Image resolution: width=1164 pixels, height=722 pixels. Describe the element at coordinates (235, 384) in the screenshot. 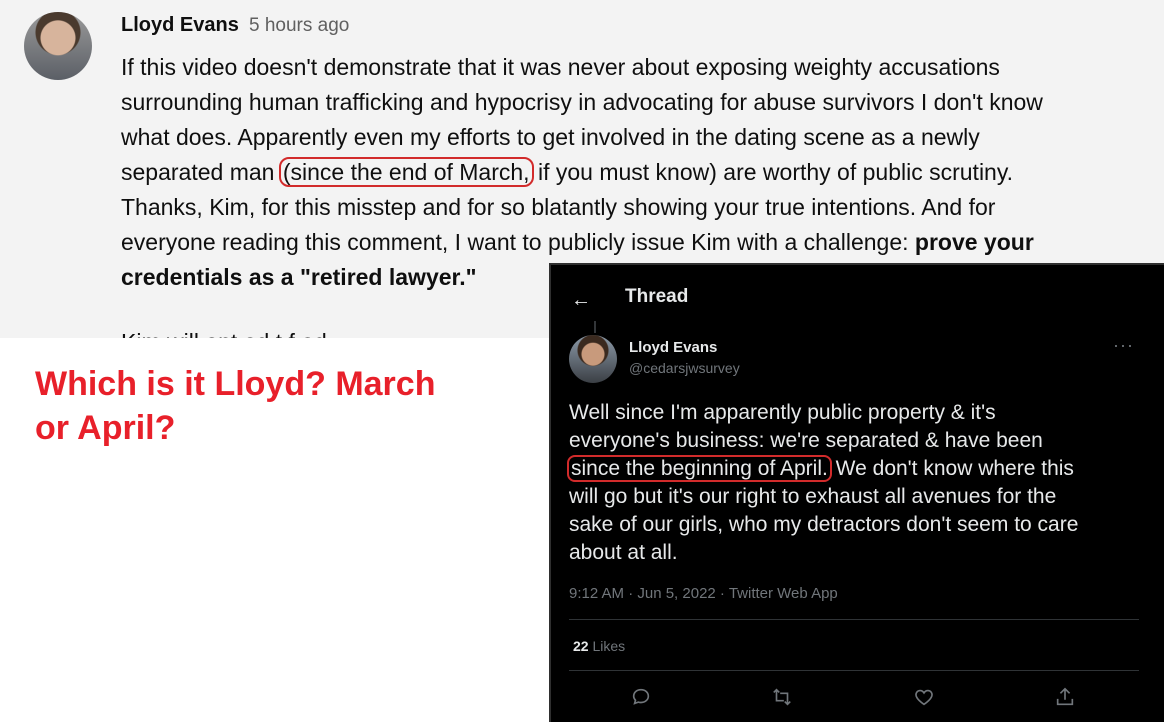

I see `caption-line: Which is it Lloyd? March` at that location.